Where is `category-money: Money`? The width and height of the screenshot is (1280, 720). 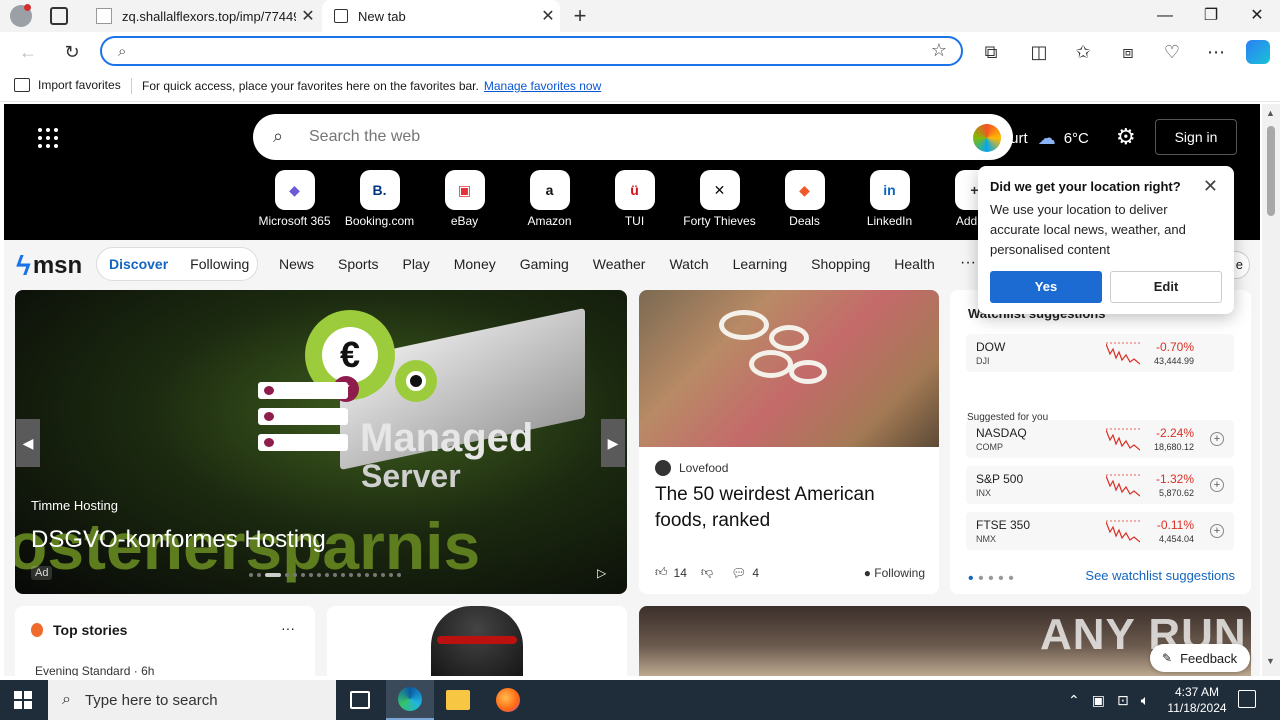
category-money: Money is located at coordinates (475, 264).